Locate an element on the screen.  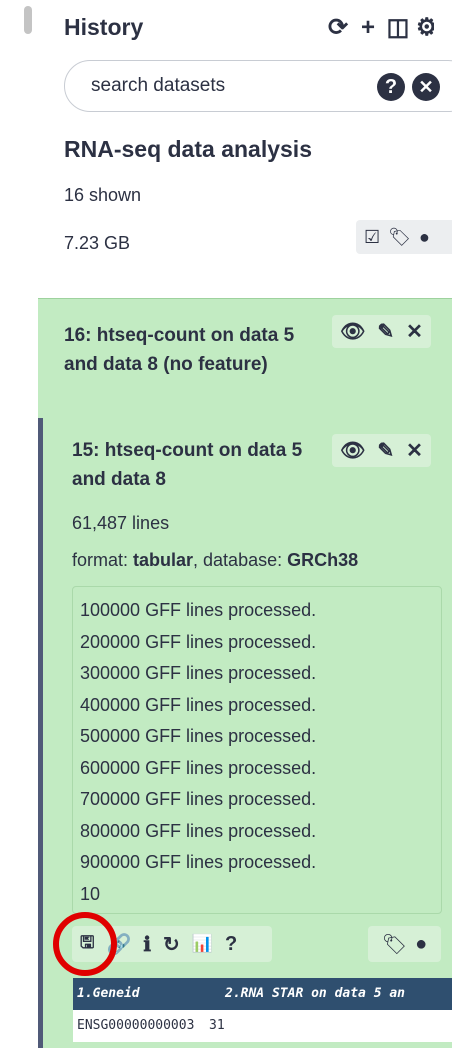
table-row: ENSG00000000003 31 is located at coordinates (262, 1026).